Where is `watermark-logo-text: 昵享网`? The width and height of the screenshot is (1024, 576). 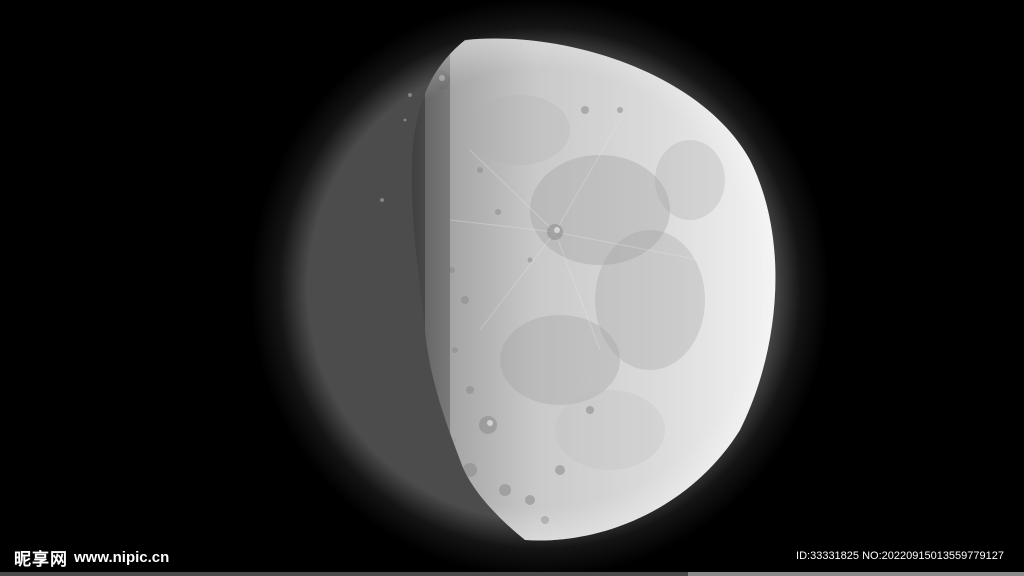 watermark-logo-text: 昵享网 is located at coordinates (41, 559).